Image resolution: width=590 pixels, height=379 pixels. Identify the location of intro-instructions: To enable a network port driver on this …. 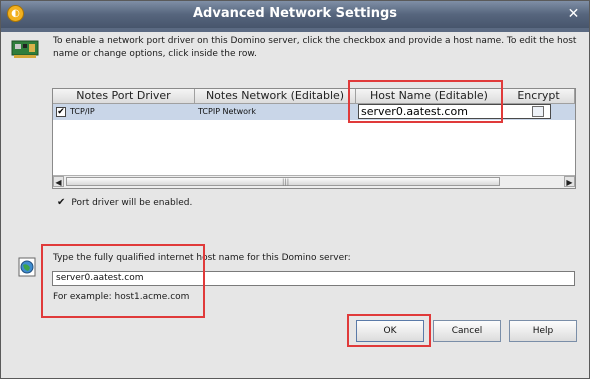
(315, 47).